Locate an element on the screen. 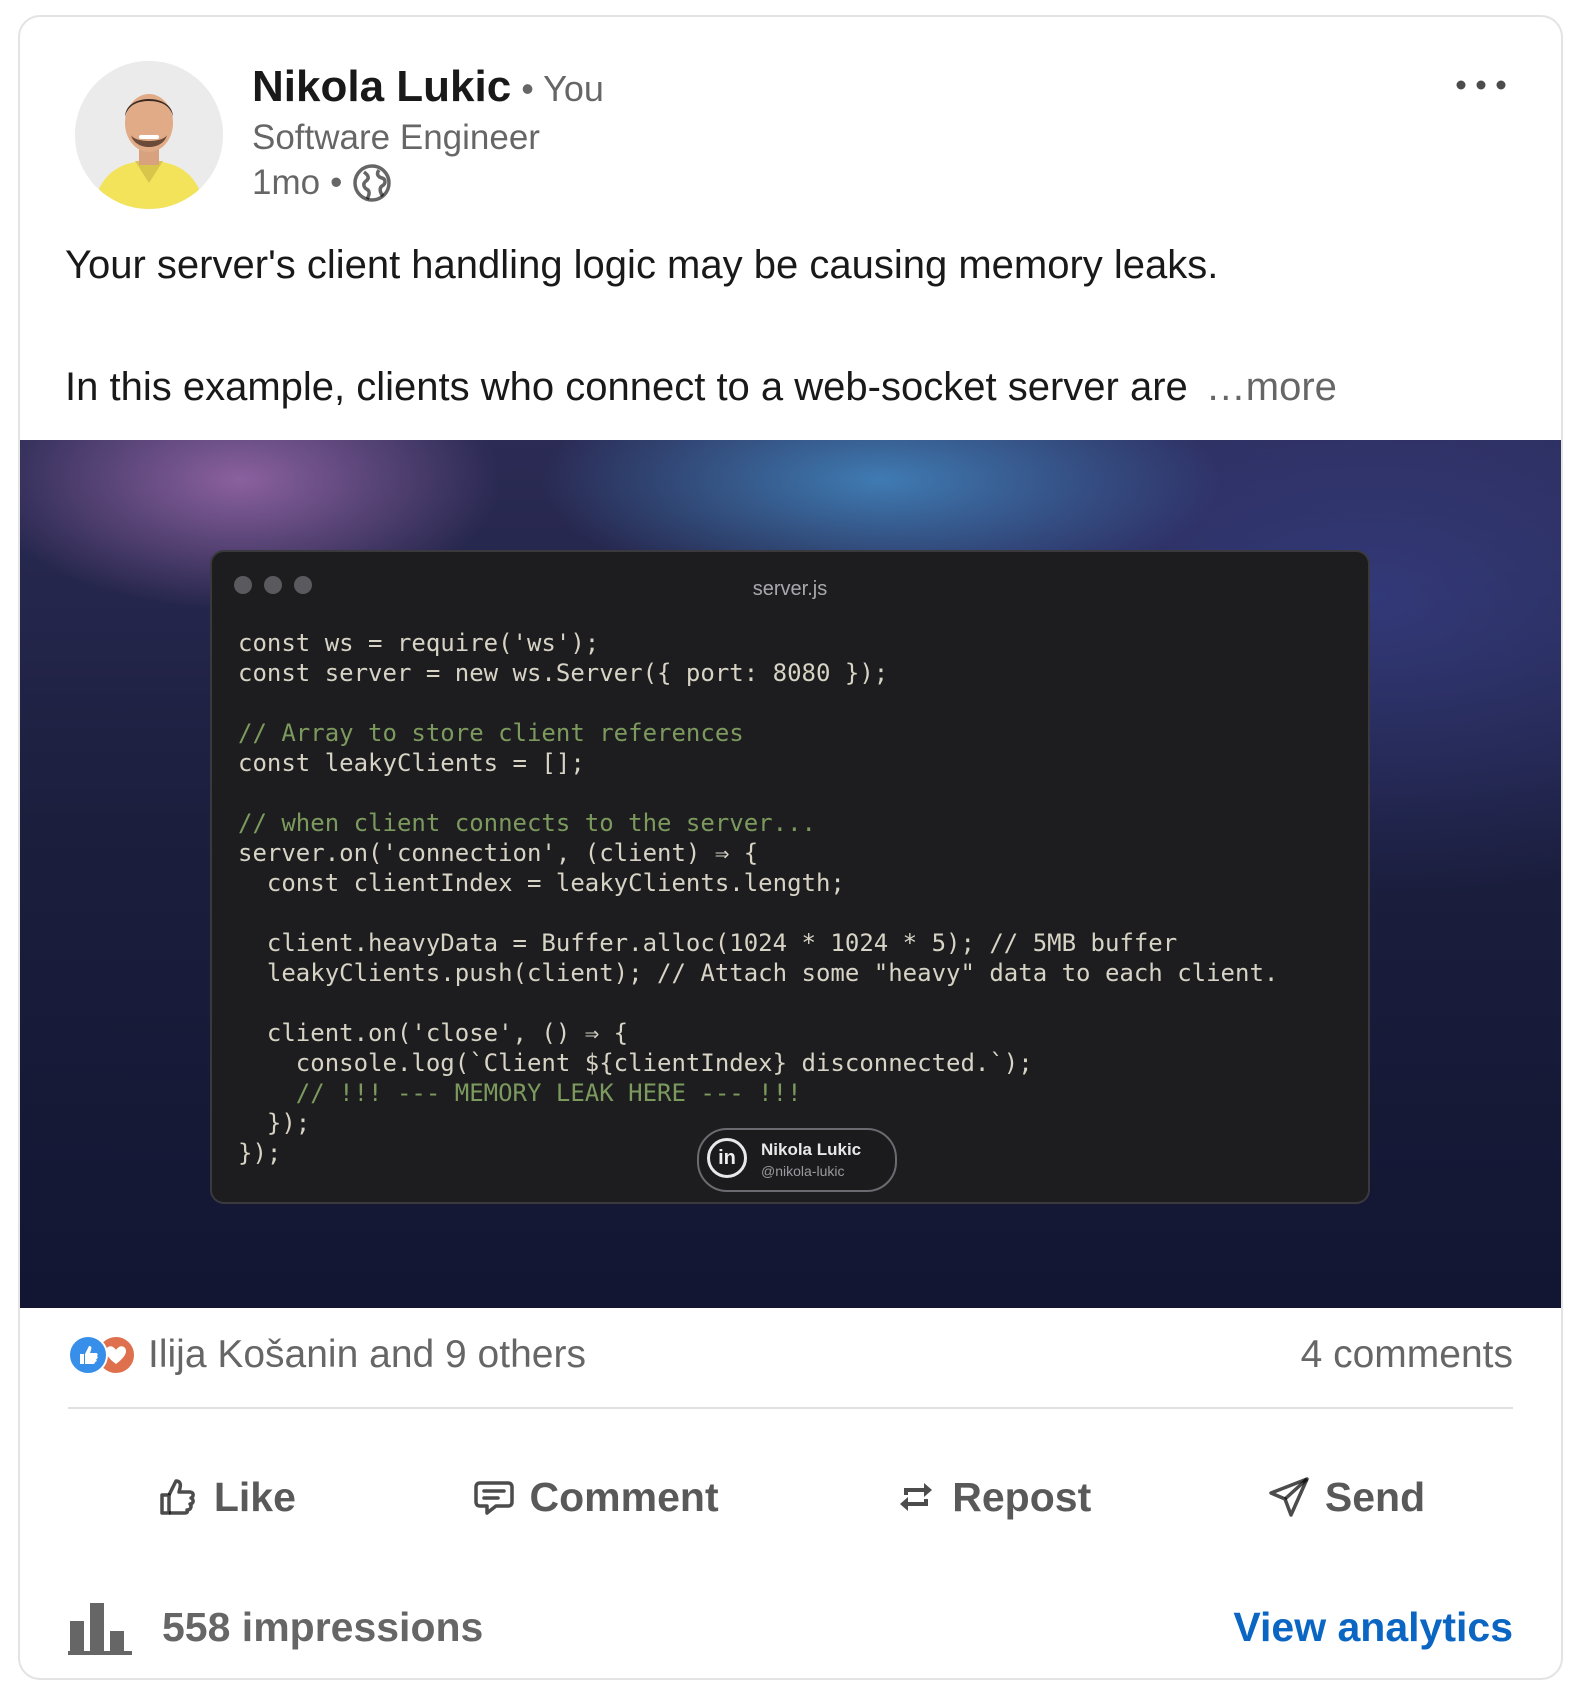  post-options-button is located at coordinates (1481, 85).